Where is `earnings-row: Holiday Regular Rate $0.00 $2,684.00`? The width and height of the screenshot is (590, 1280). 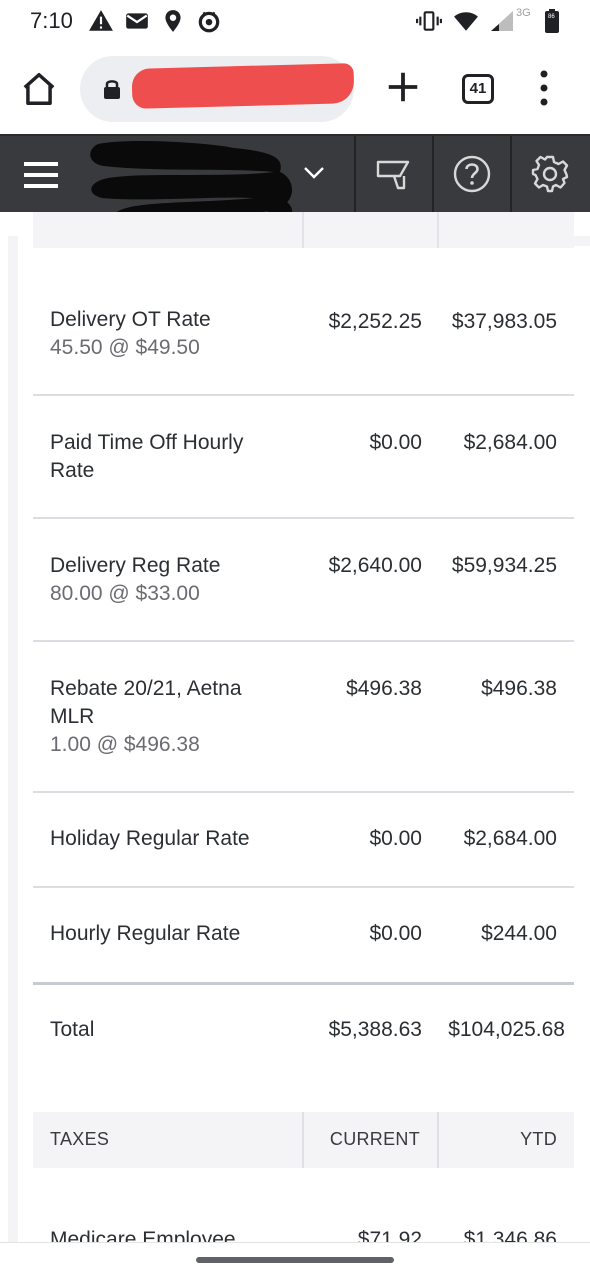
earnings-row: Holiday Regular Rate $0.00 $2,684.00 is located at coordinates (303, 840).